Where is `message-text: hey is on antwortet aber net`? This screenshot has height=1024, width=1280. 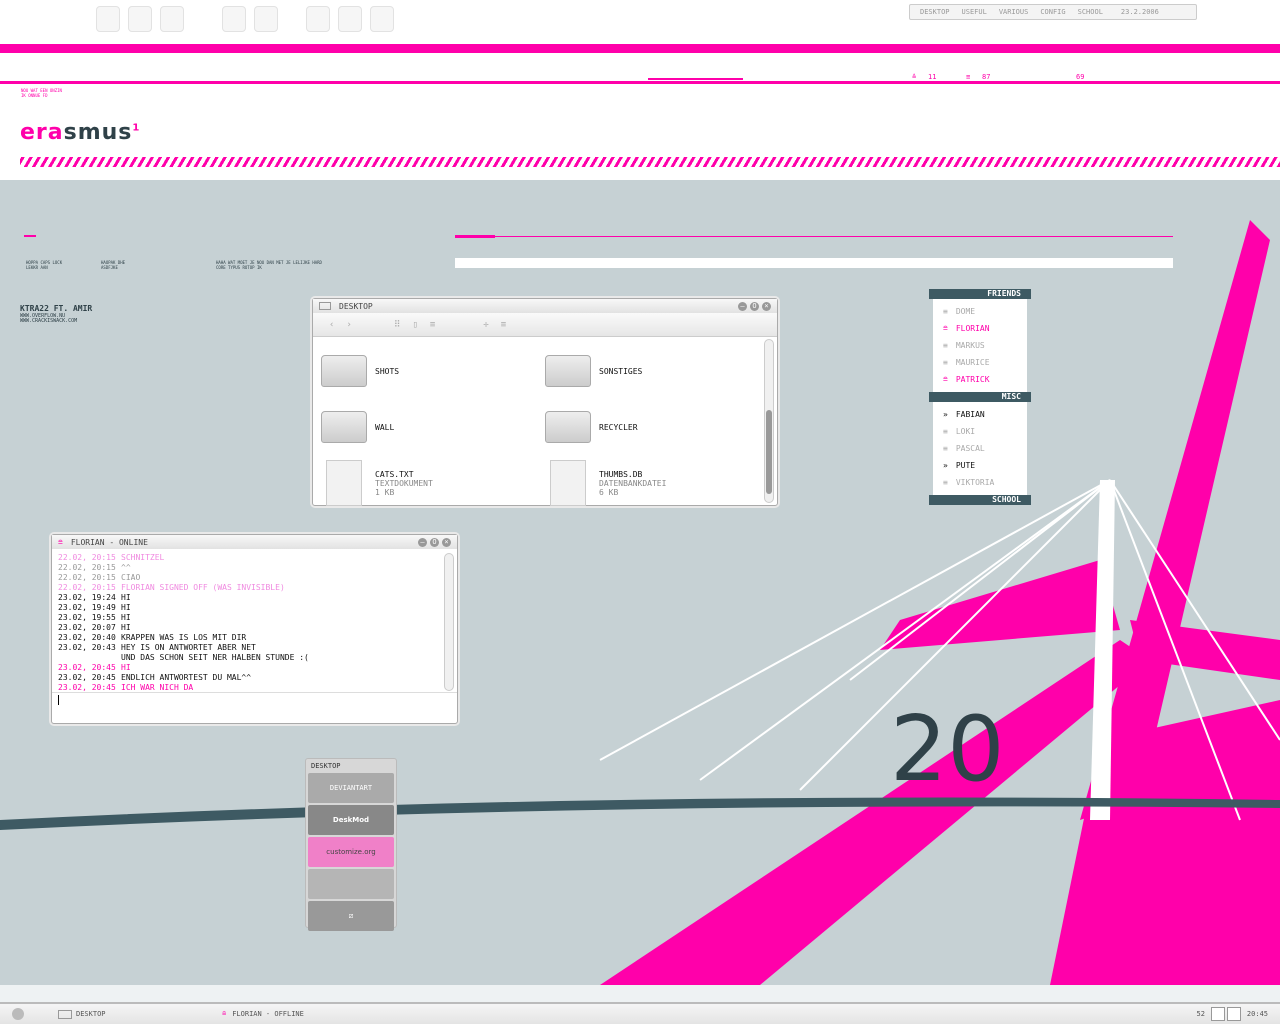
message-text: hey is on antwortet aber net is located at coordinates (188, 647).